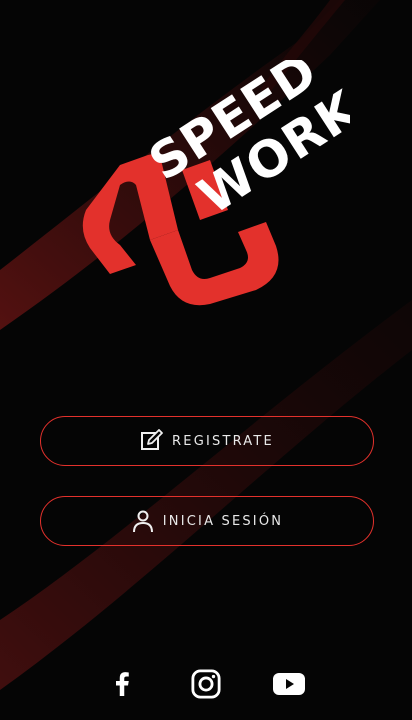  I want to click on login-label: INICIA SESIÓN, so click(223, 521).